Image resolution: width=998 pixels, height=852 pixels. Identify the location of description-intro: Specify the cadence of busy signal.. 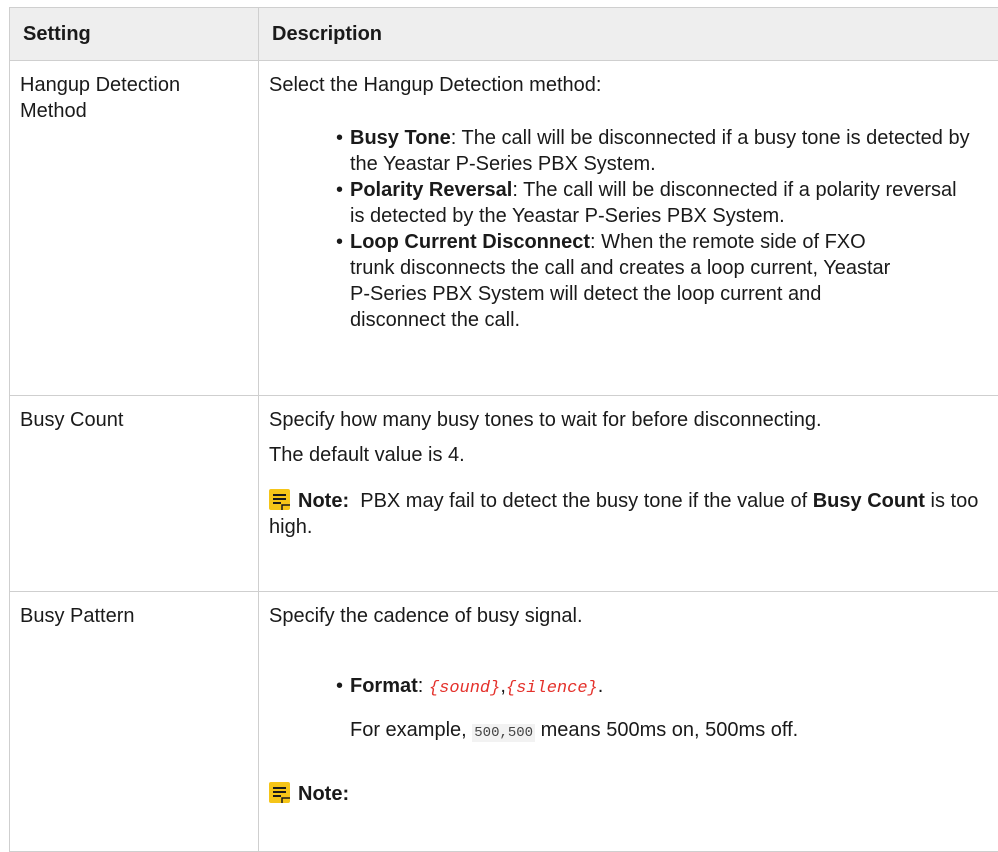
(631, 616).